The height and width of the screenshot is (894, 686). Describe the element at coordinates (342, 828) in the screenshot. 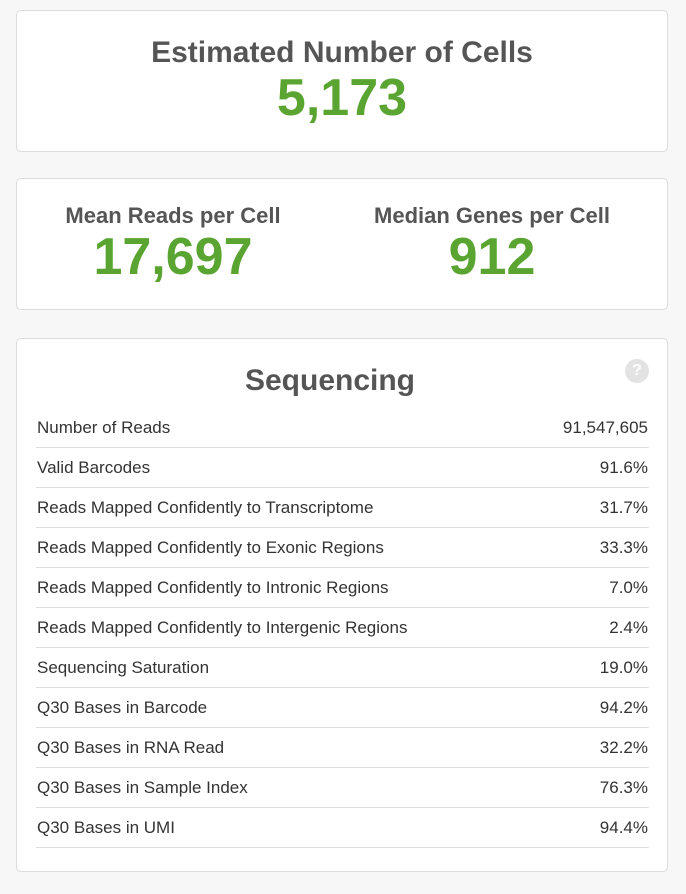

I see `table-row: Q30 Bases in UMI 94.4%` at that location.